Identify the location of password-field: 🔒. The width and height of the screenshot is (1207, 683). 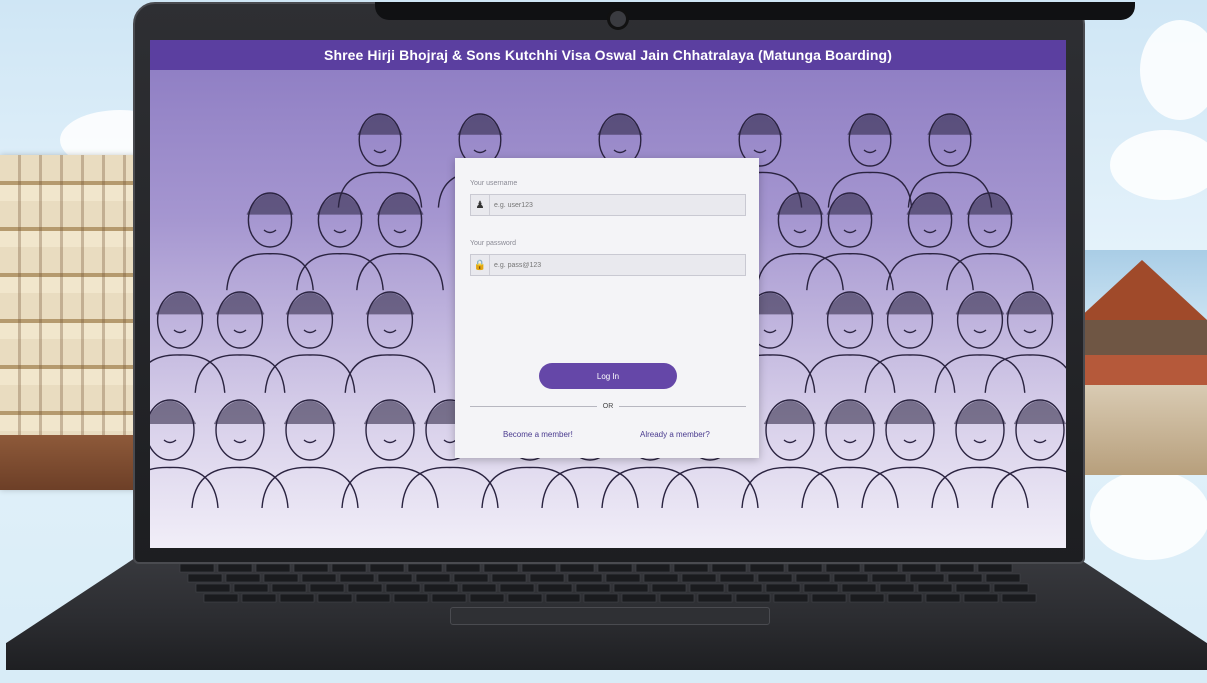
(608, 265).